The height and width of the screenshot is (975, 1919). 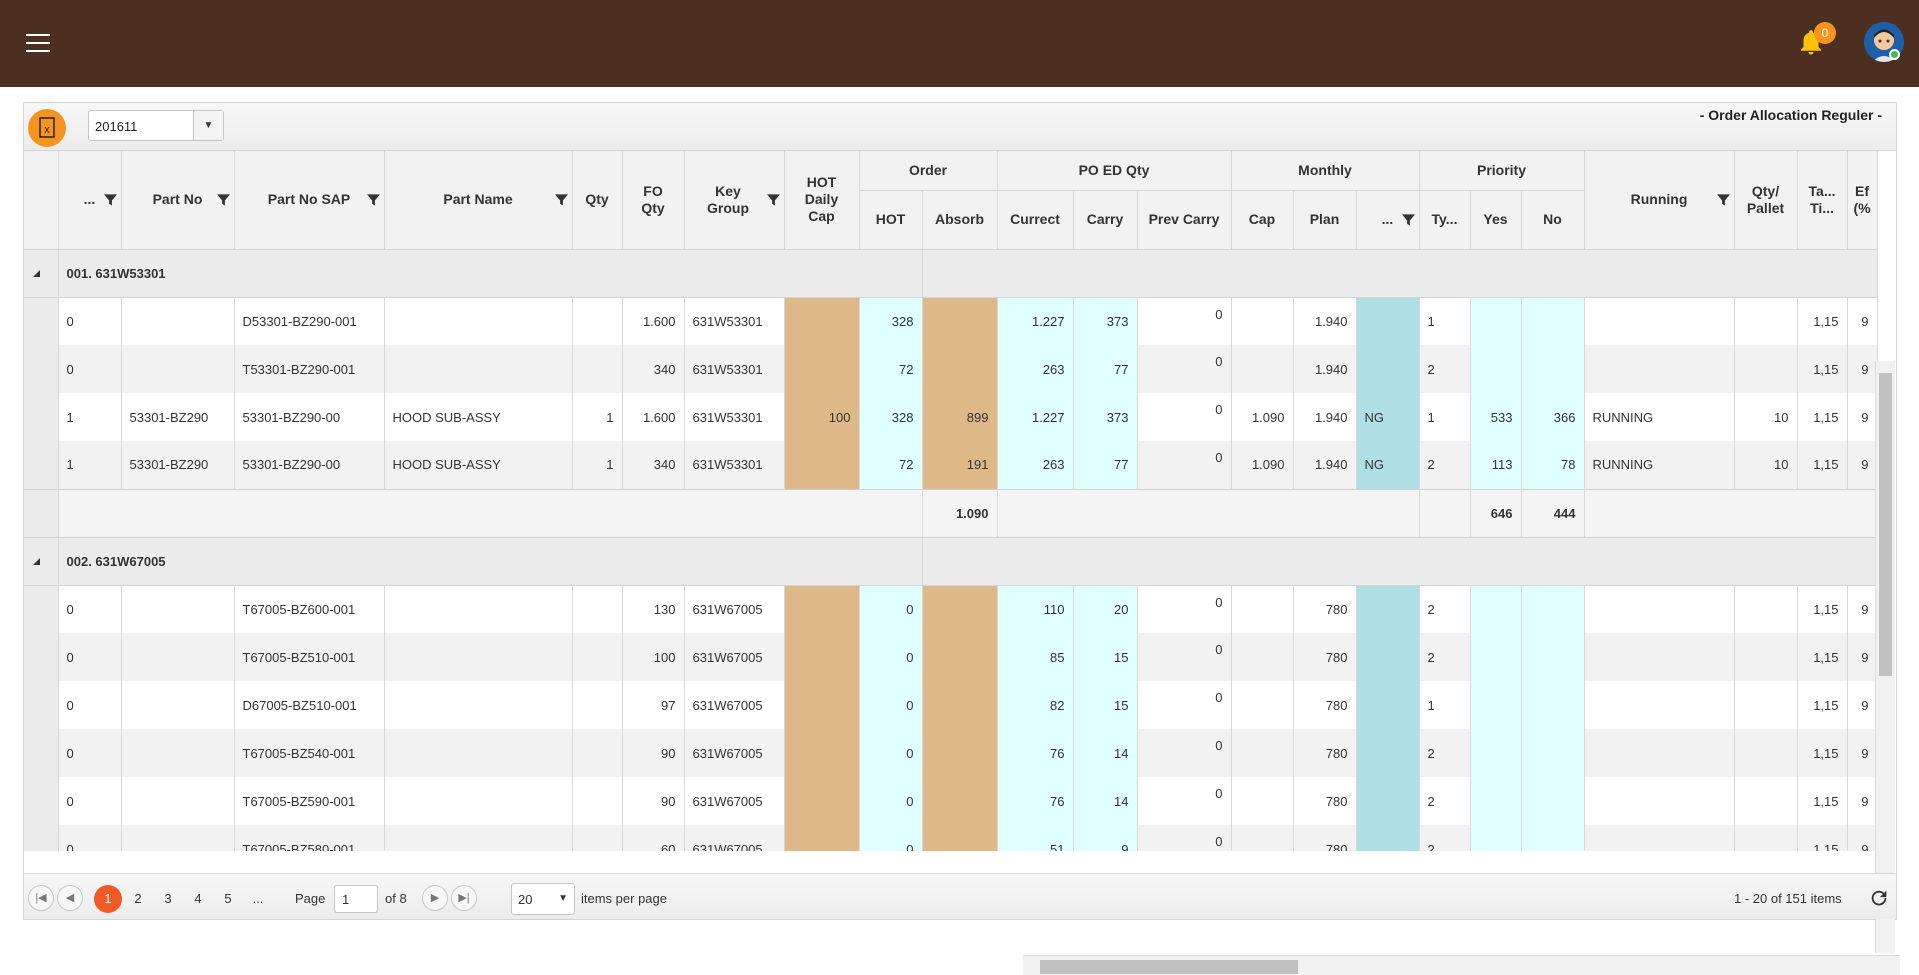 What do you see at coordinates (138, 899) in the screenshot?
I see `page-number-2: 2` at bounding box center [138, 899].